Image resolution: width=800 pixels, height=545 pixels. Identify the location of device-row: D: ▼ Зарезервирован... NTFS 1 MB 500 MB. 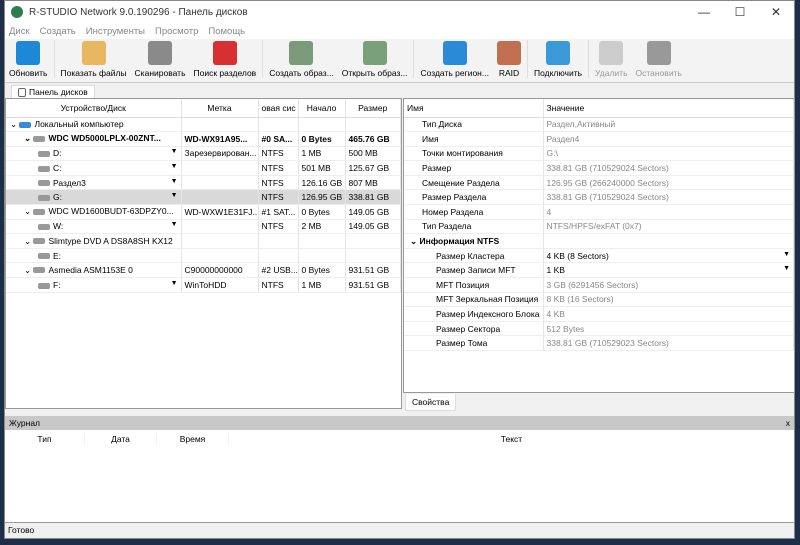
(203, 154).